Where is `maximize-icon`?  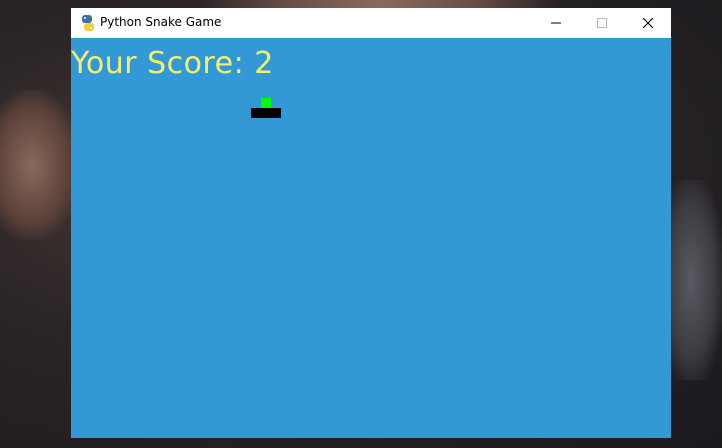 maximize-icon is located at coordinates (602, 23).